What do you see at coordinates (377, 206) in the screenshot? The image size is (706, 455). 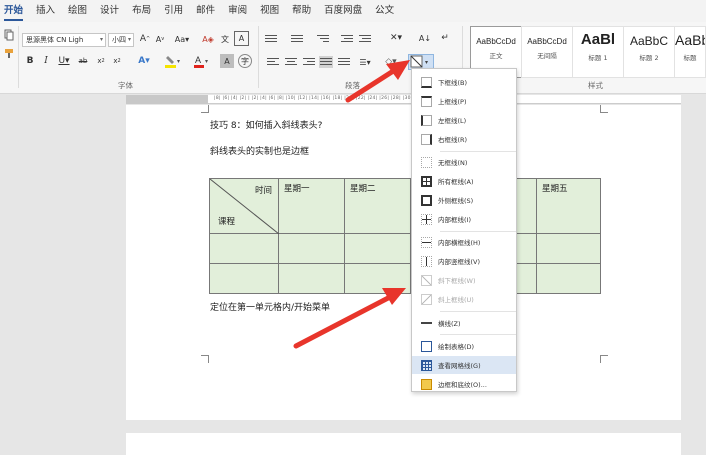 I see `table-header-cell: 星期二` at bounding box center [377, 206].